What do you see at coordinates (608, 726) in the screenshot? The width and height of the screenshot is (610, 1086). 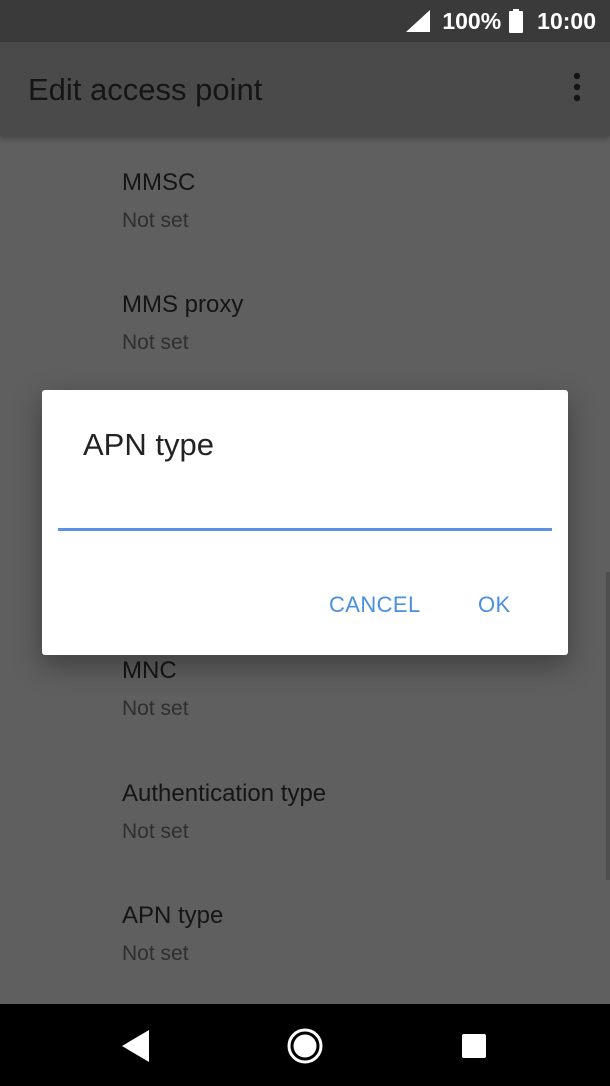 I see `scroll-indicator` at bounding box center [608, 726].